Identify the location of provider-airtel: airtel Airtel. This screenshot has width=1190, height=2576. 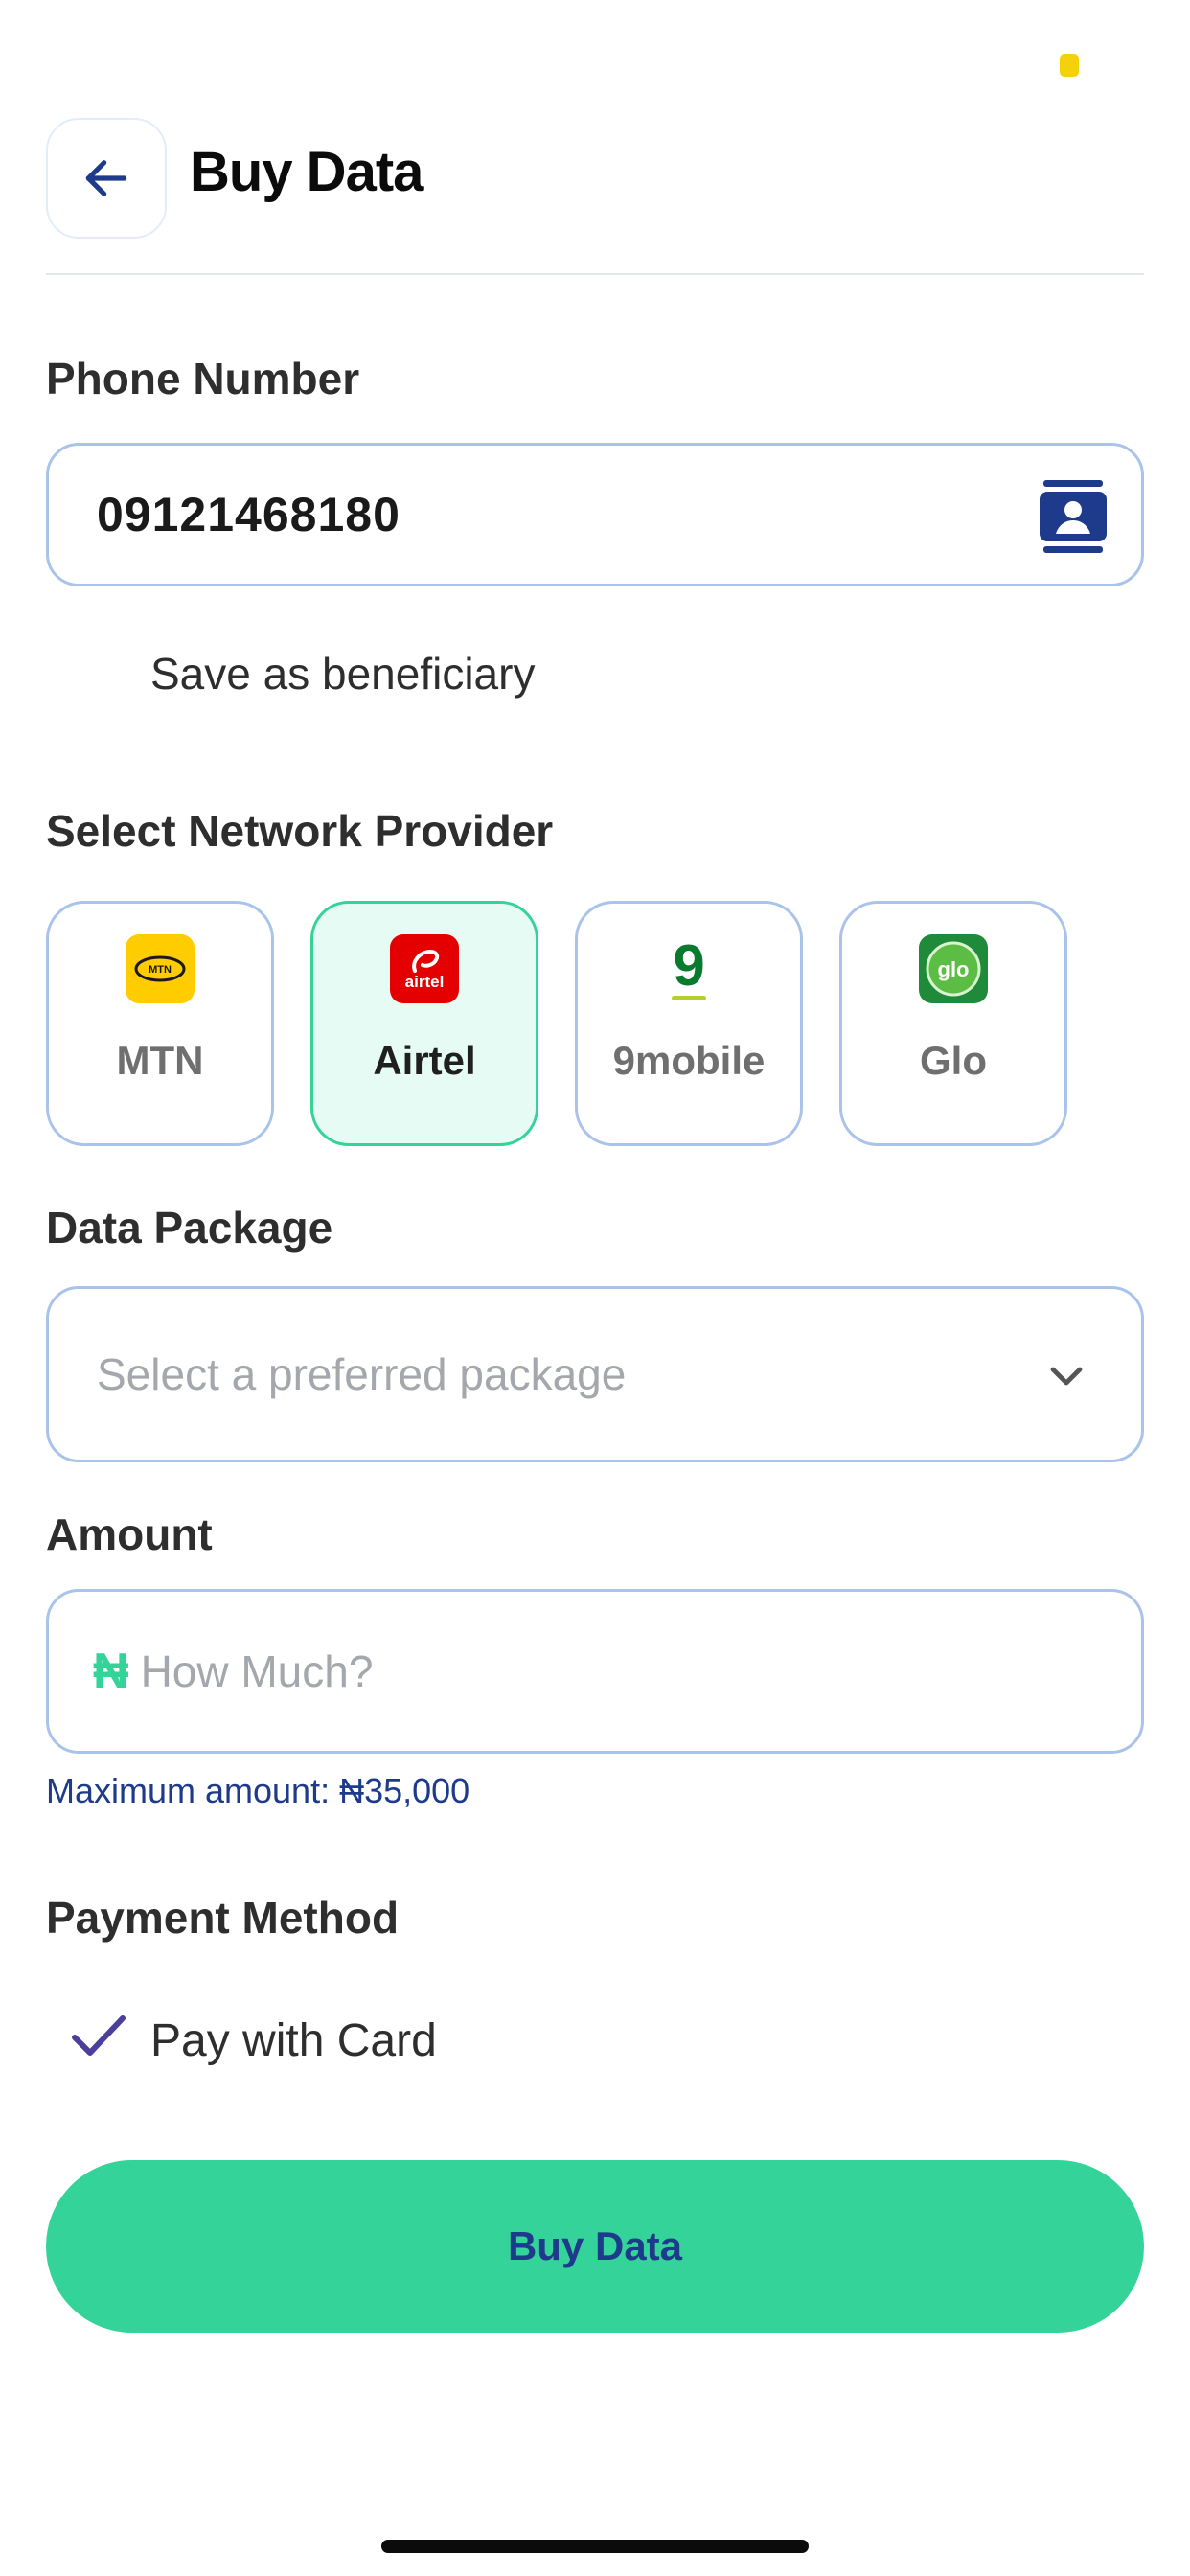
(424, 1023).